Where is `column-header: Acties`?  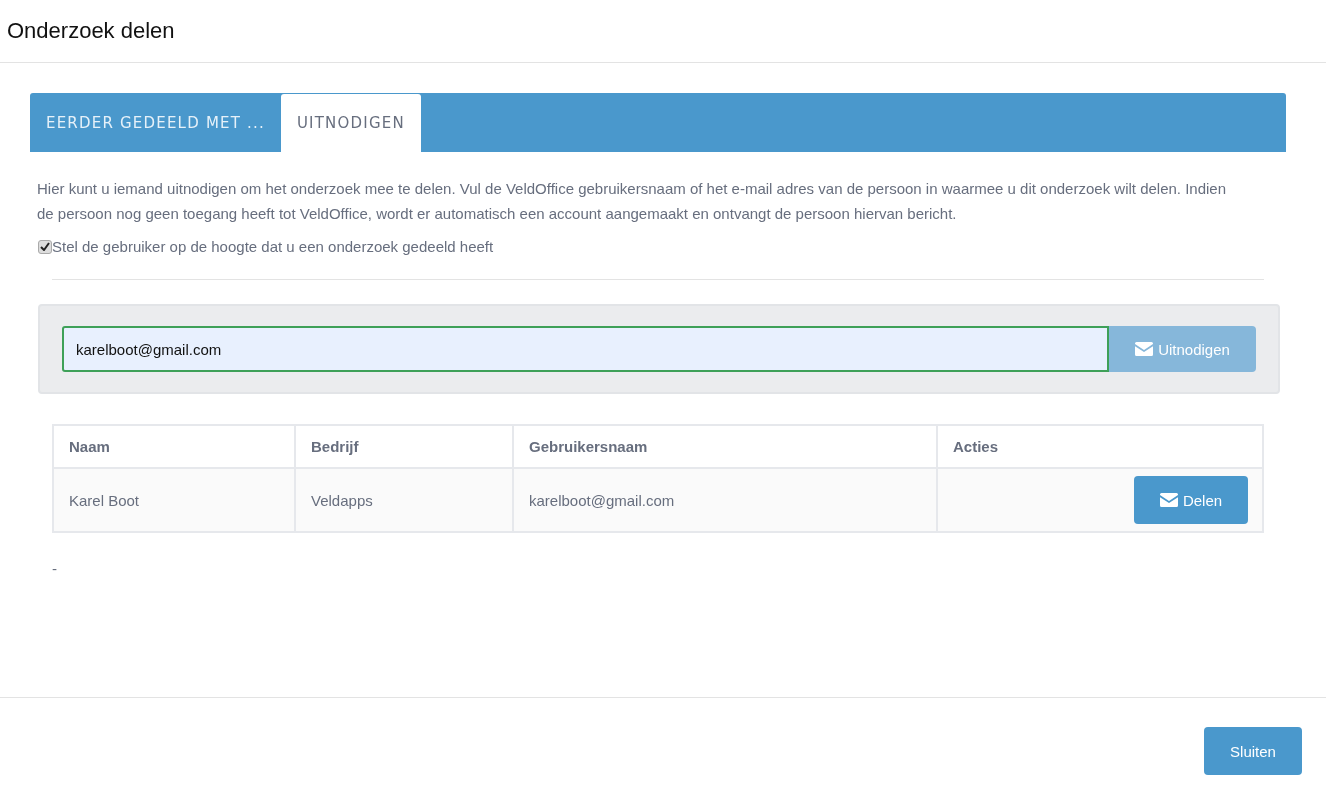 column-header: Acties is located at coordinates (1100, 446).